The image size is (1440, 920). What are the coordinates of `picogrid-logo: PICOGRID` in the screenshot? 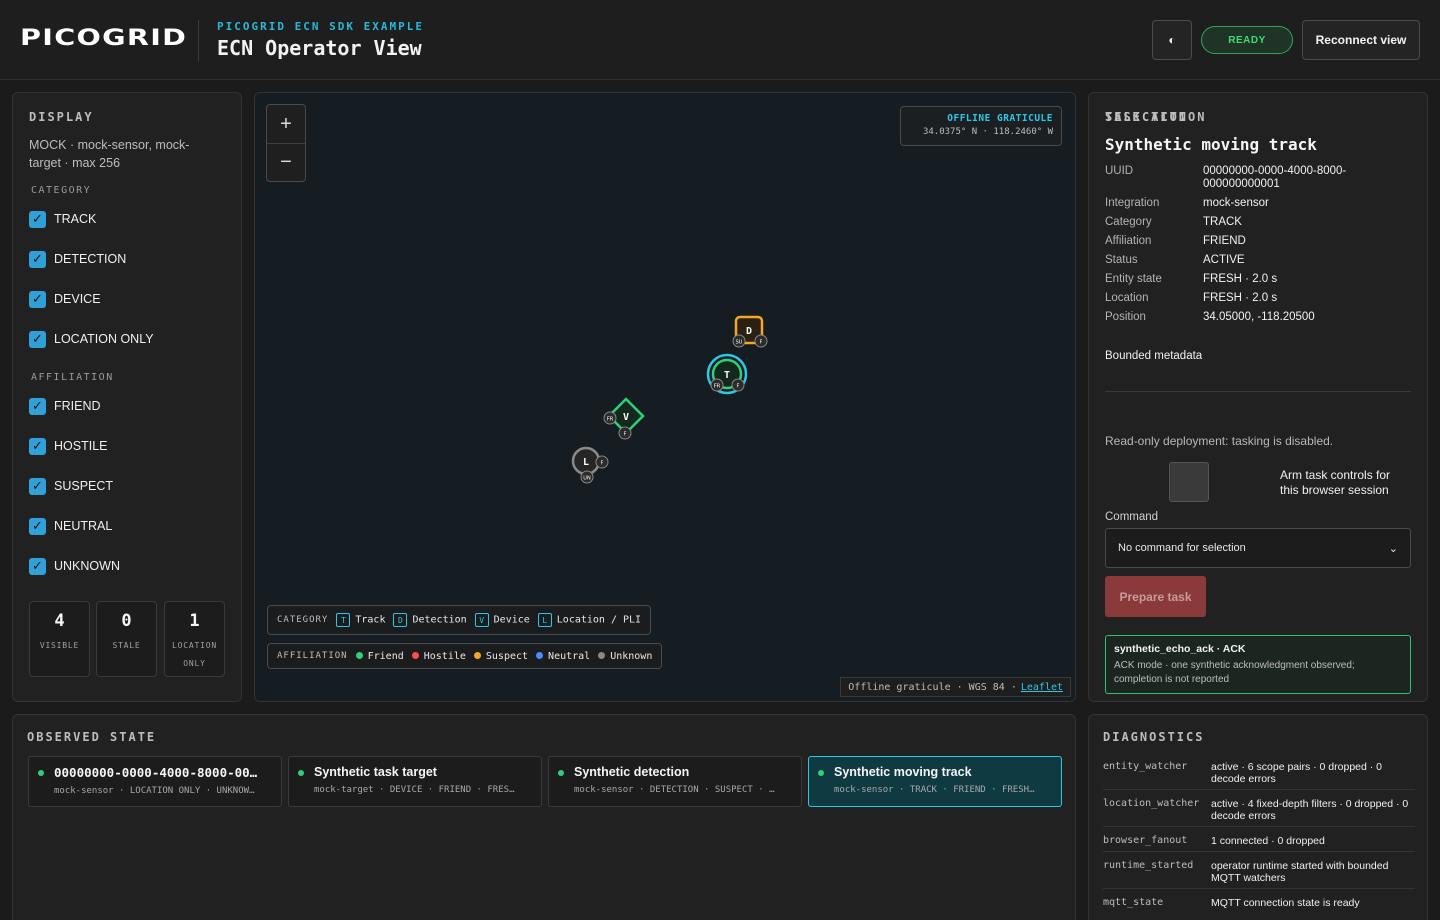 It's located at (104, 38).